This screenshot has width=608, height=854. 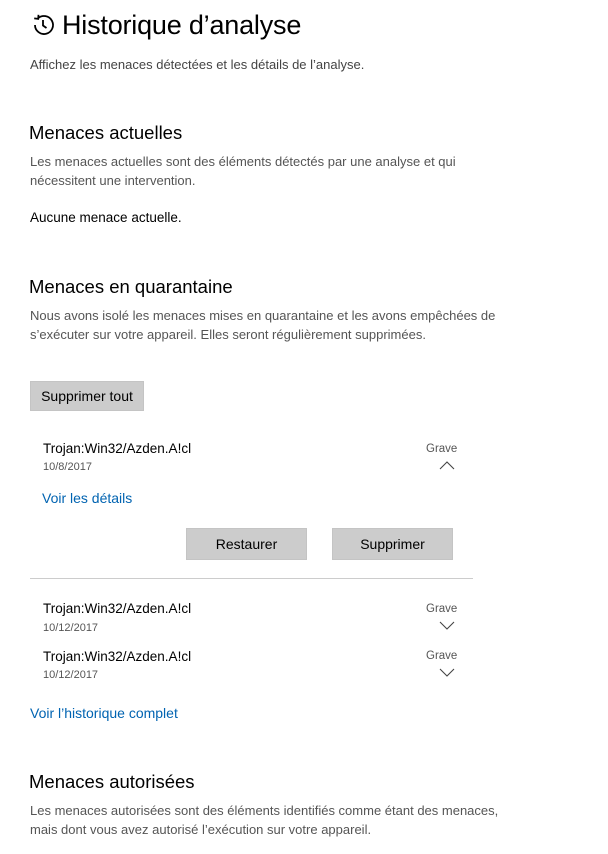 What do you see at coordinates (392, 544) in the screenshot?
I see `remove-button: Supprimer` at bounding box center [392, 544].